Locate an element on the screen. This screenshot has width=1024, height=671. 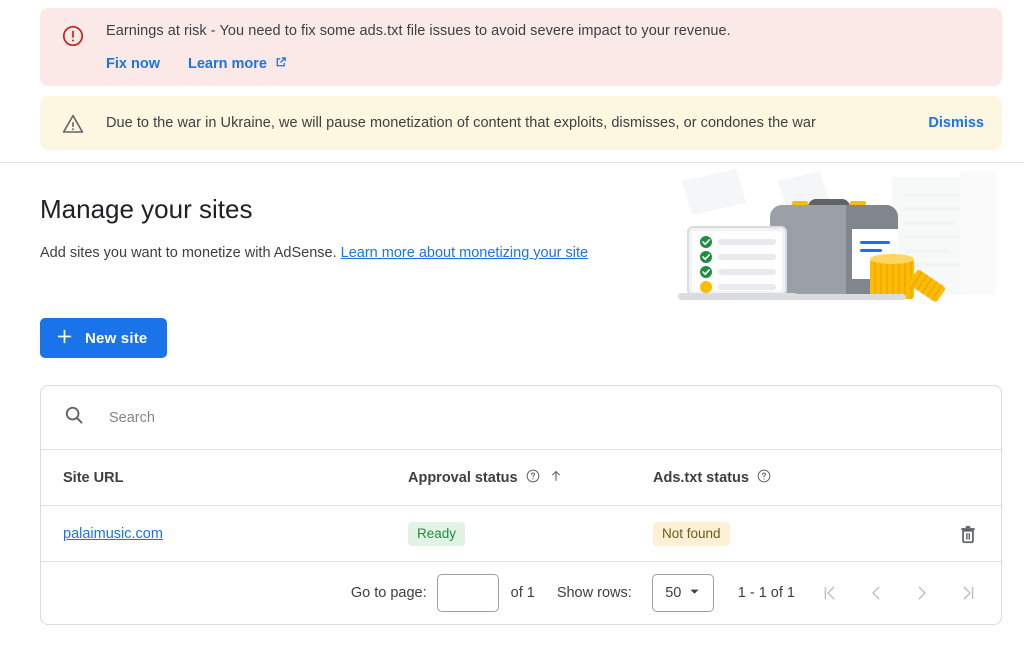
last-page-icon is located at coordinates (968, 593).